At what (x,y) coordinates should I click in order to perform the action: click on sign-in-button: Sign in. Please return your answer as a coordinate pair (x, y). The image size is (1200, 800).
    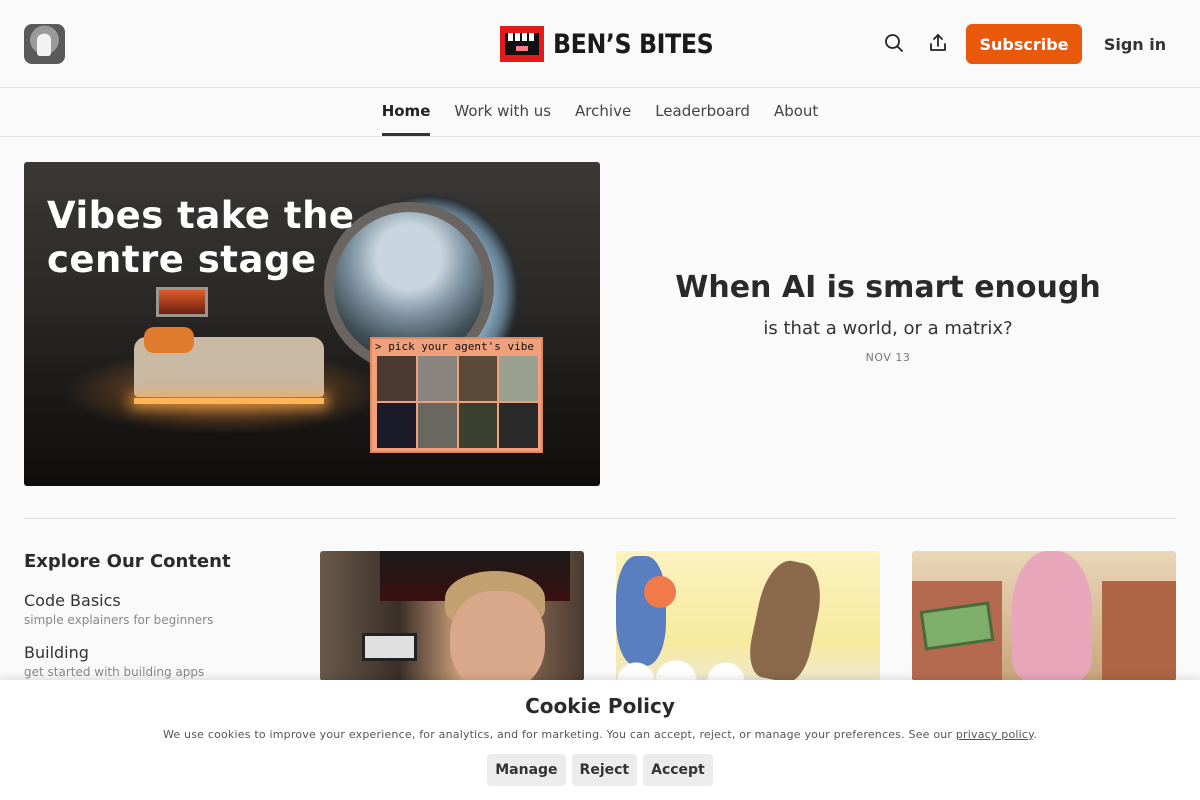
    Looking at the image, I should click on (1135, 44).